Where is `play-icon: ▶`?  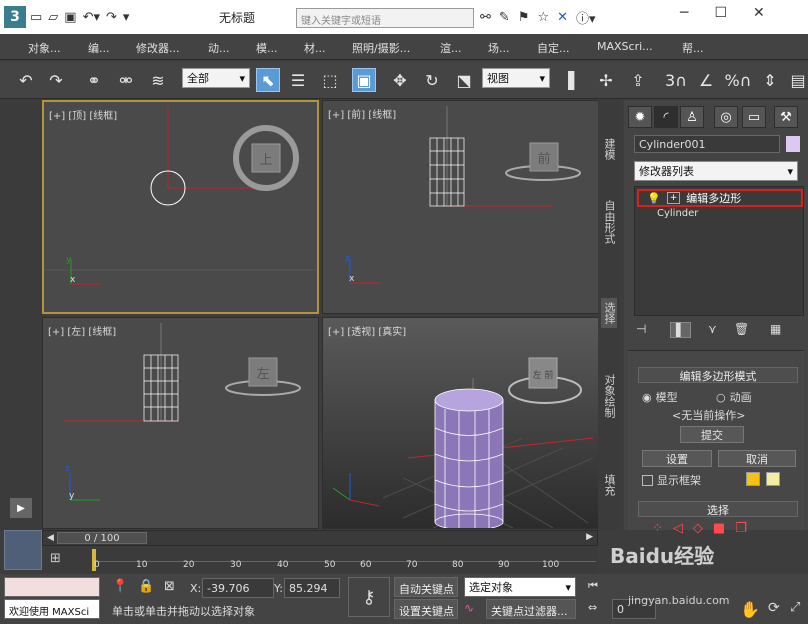 play-icon: ▶ is located at coordinates (21, 508).